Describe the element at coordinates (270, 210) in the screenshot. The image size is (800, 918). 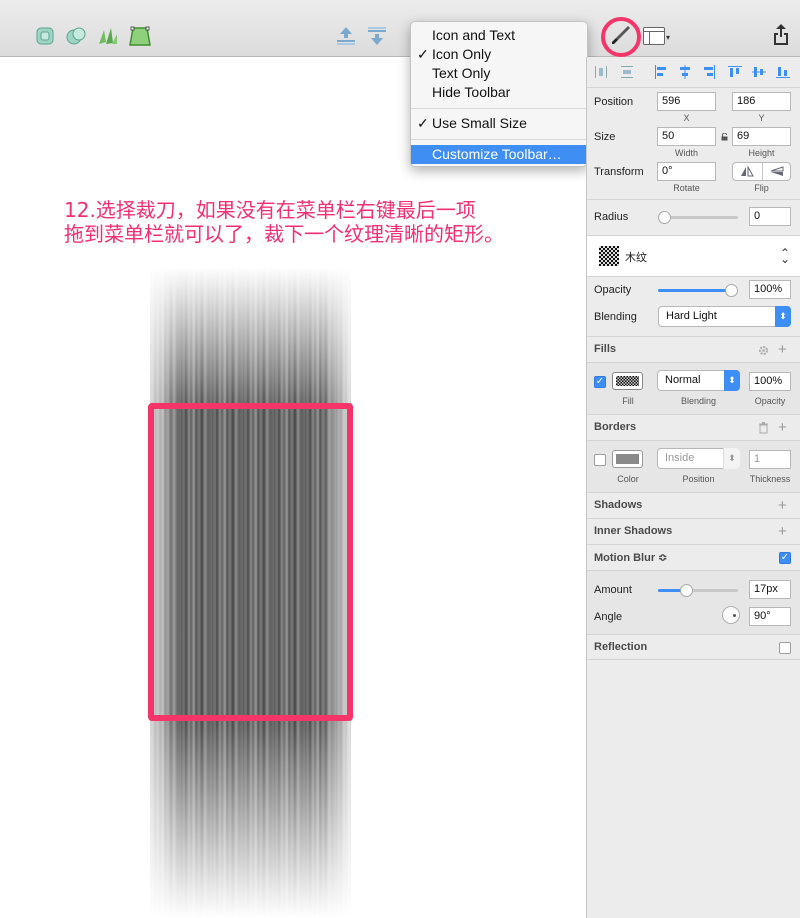
I see `annotation-line-1: 12.选择裁刀，如果没有在菜单栏右键最后一项` at that location.